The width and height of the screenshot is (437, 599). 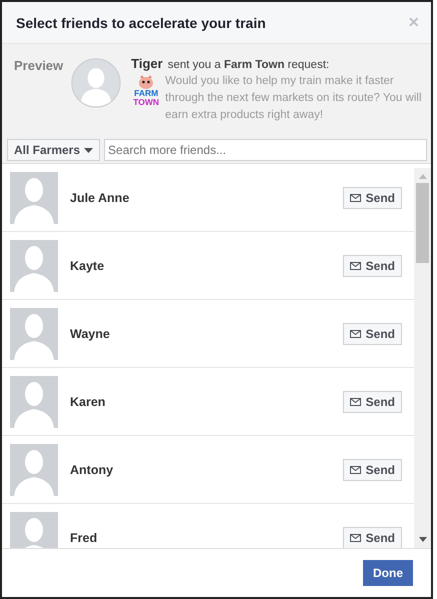 I want to click on done-button: Done, so click(x=388, y=573).